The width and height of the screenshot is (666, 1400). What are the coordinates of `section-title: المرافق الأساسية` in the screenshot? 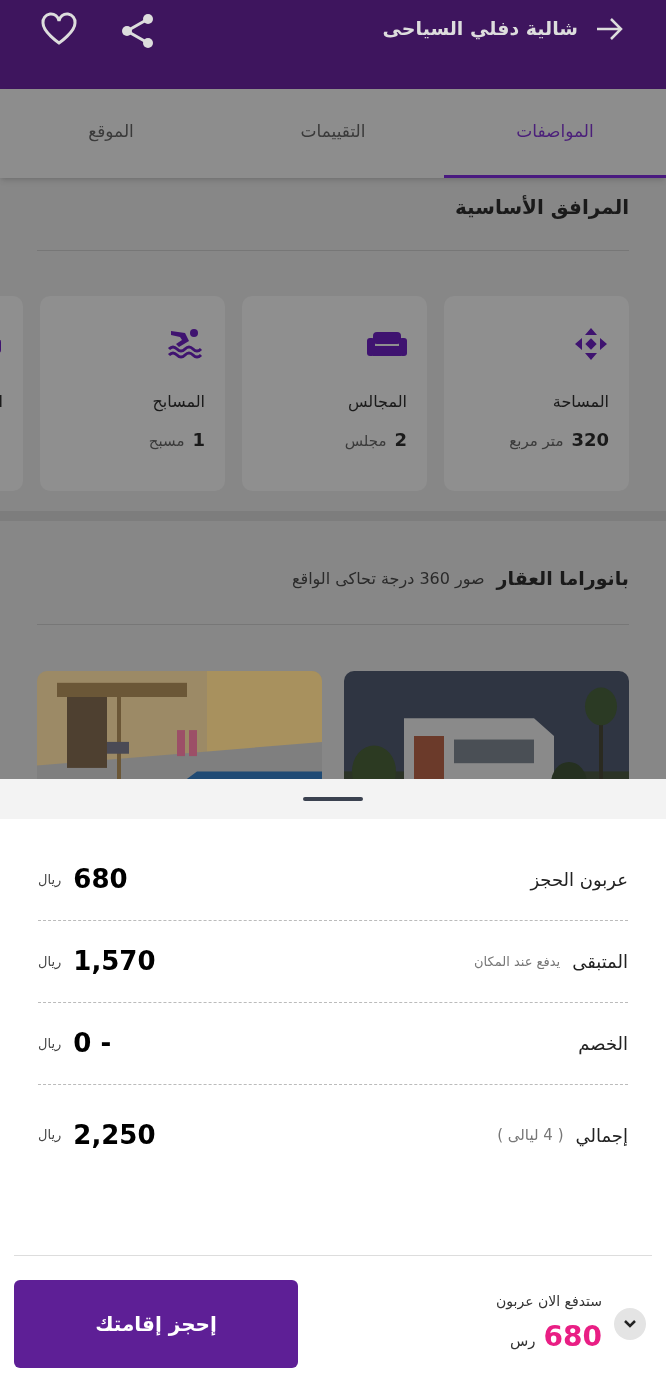 It's located at (541, 207).